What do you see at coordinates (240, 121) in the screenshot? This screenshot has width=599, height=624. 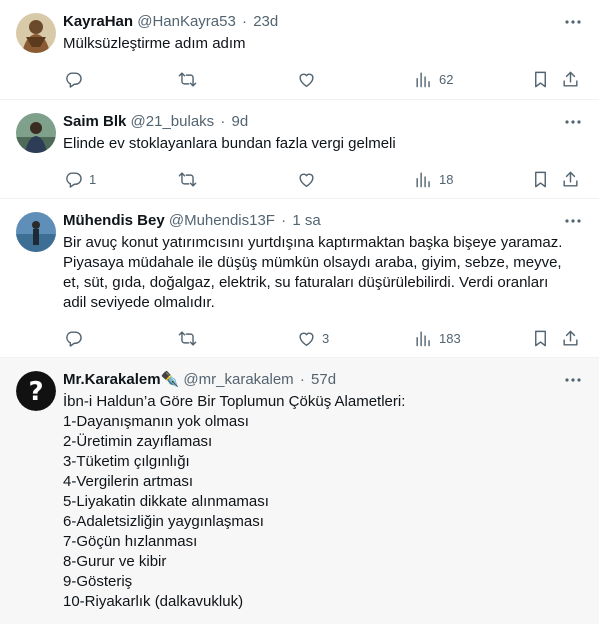 I see `timestamp: 9d` at bounding box center [240, 121].